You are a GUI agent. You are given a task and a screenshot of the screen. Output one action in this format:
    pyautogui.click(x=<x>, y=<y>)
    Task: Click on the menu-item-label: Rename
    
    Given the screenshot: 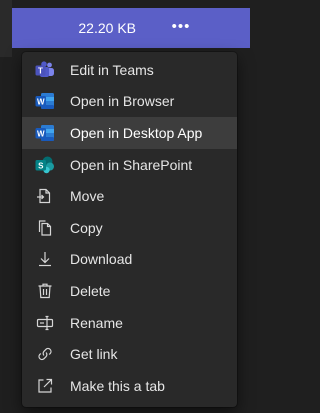 What is the action you would take?
    pyautogui.click(x=96, y=322)
    